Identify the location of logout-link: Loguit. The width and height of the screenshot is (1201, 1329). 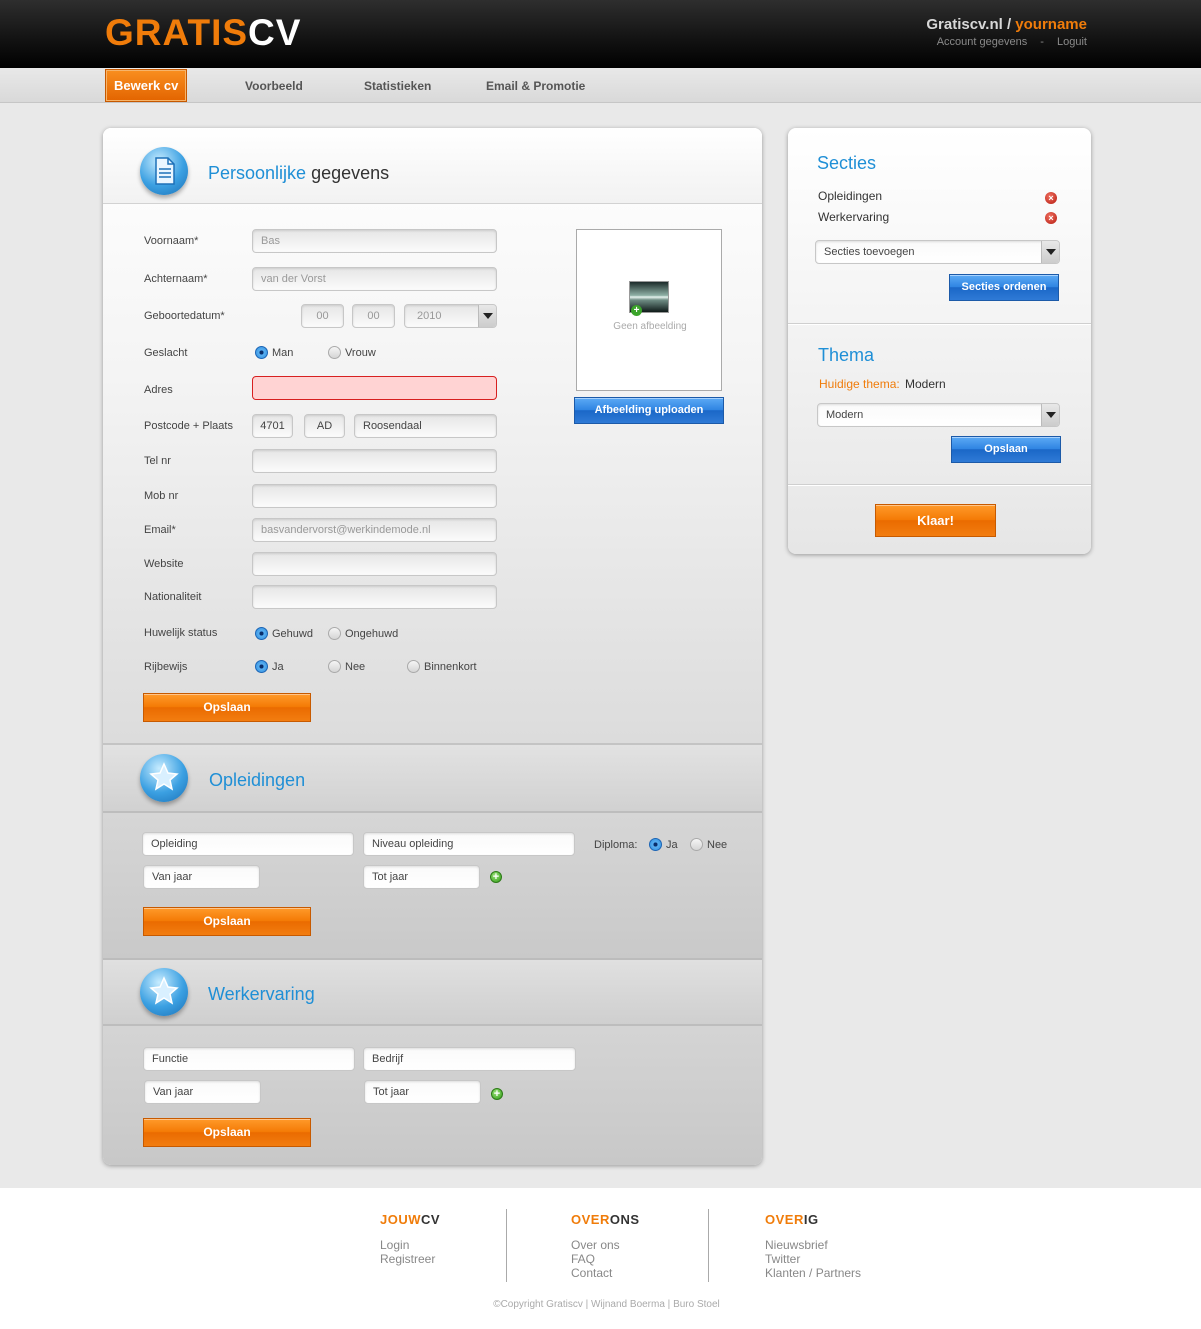
(1072, 42).